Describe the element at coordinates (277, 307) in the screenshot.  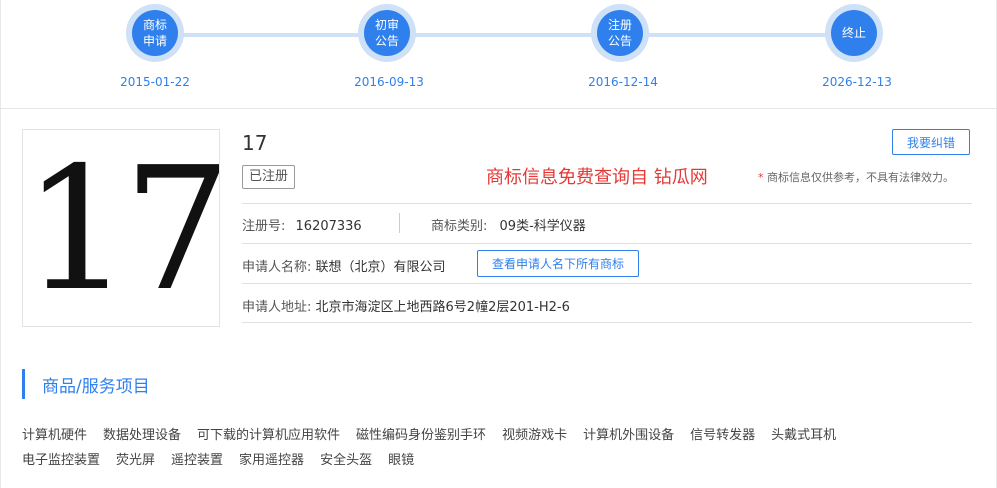
I see `address-label: 申请人地址:` at that location.